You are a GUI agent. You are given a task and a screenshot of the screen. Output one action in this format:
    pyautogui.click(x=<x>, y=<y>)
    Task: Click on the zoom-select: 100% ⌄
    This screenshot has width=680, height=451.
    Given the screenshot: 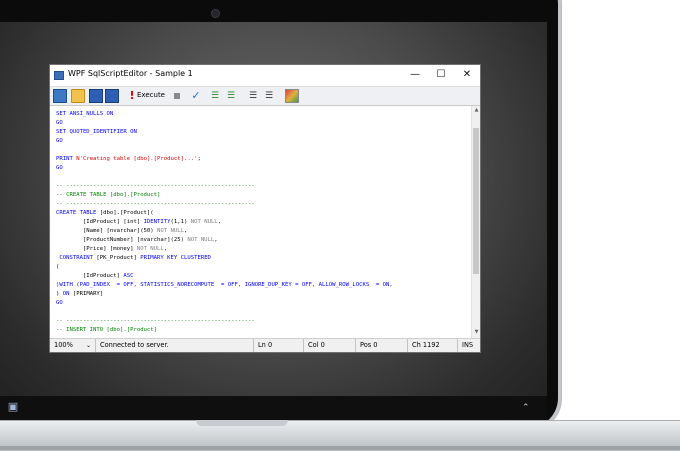 What is the action you would take?
    pyautogui.click(x=73, y=345)
    